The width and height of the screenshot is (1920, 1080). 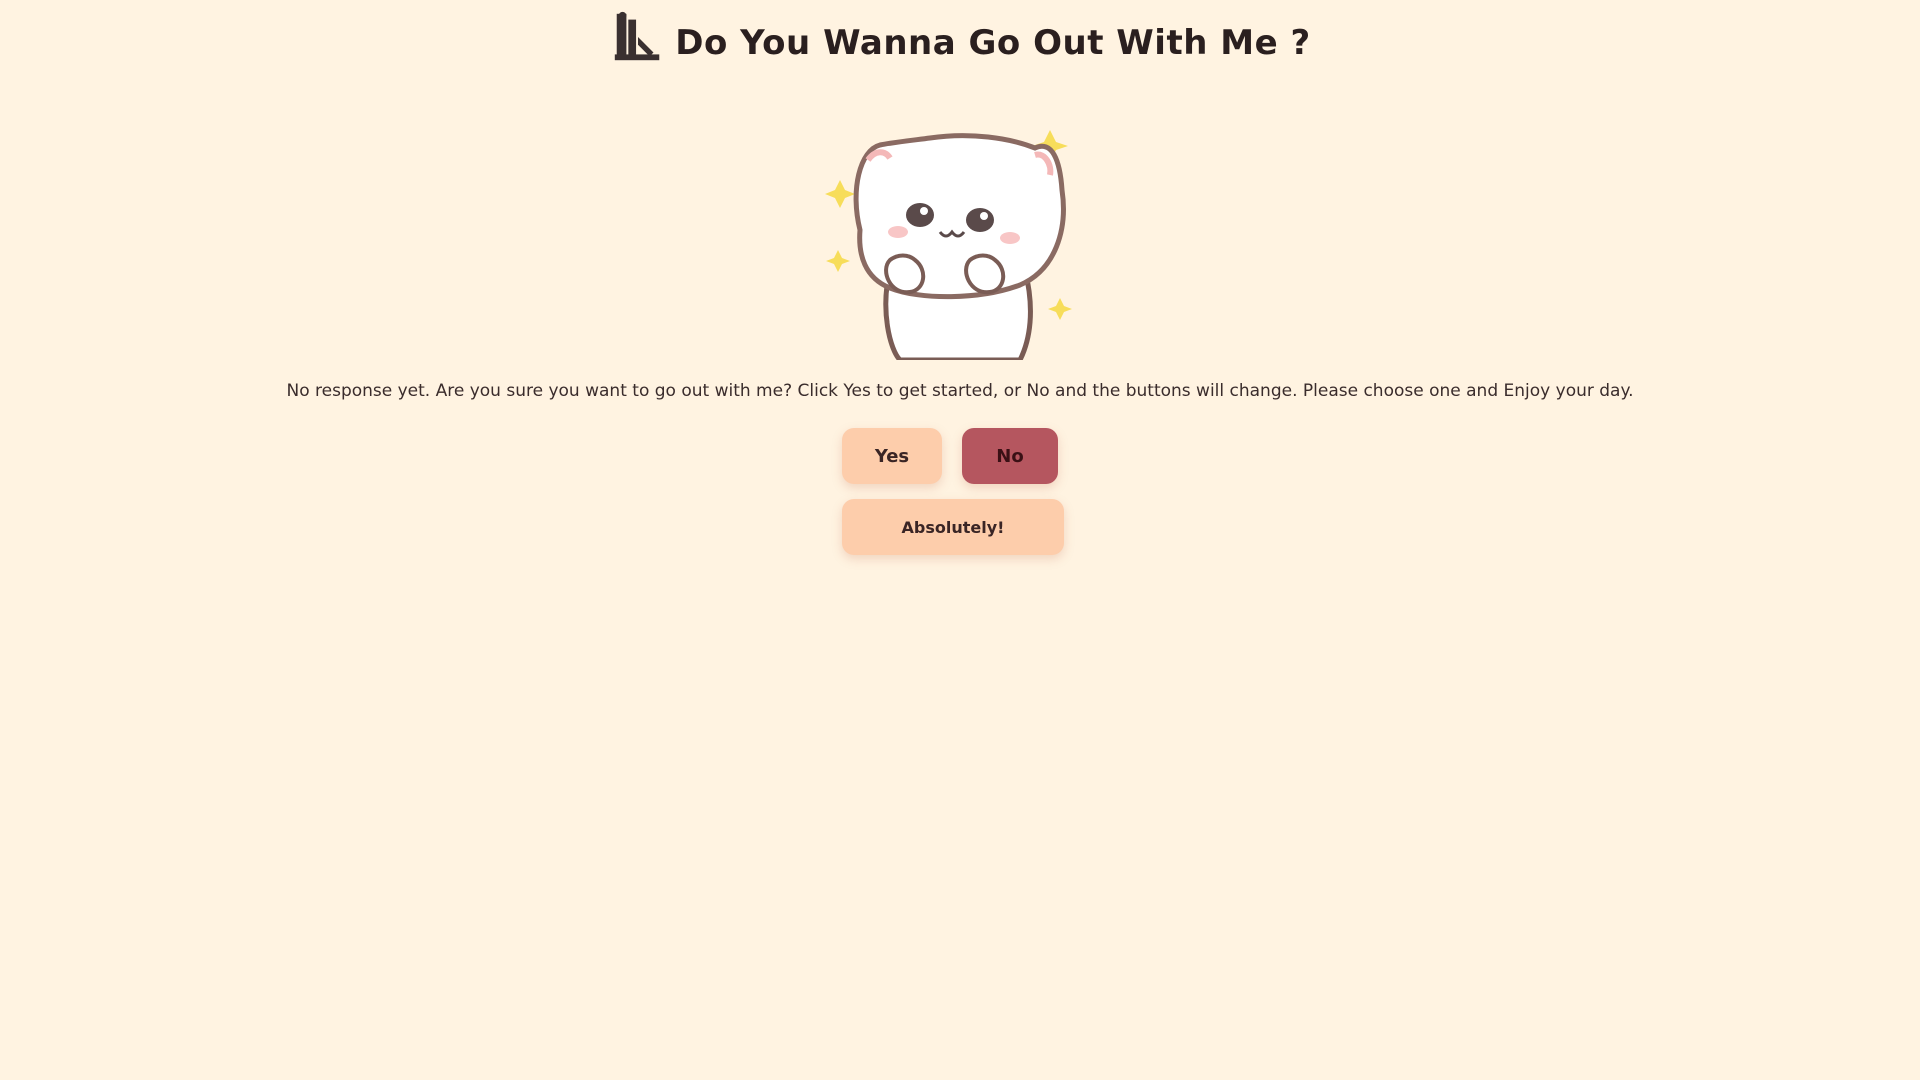 What do you see at coordinates (637, 36) in the screenshot?
I see `flower-icon` at bounding box center [637, 36].